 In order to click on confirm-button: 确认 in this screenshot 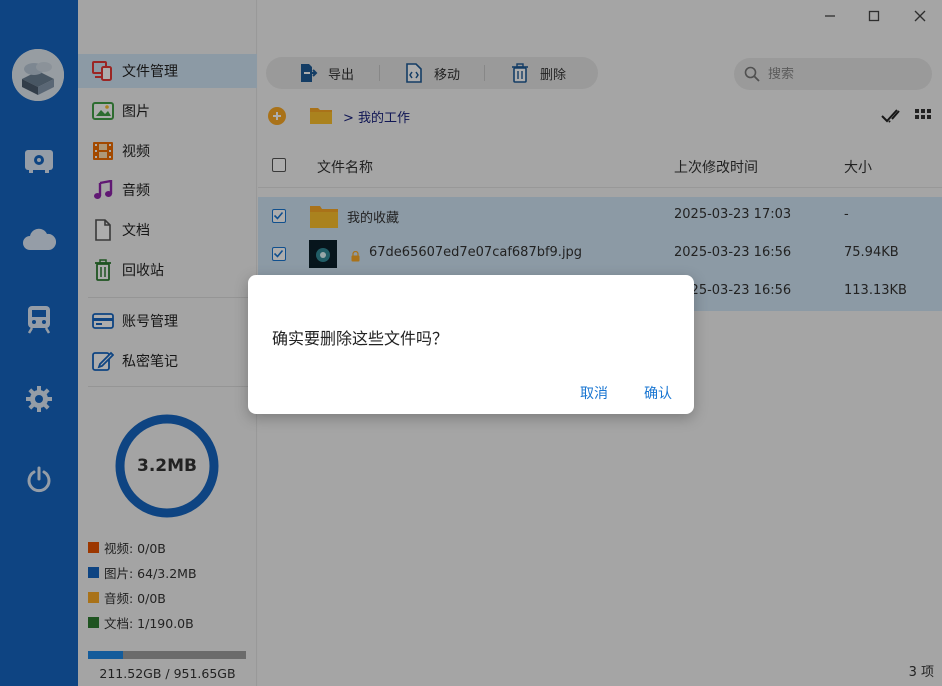, I will do `click(658, 393)`.